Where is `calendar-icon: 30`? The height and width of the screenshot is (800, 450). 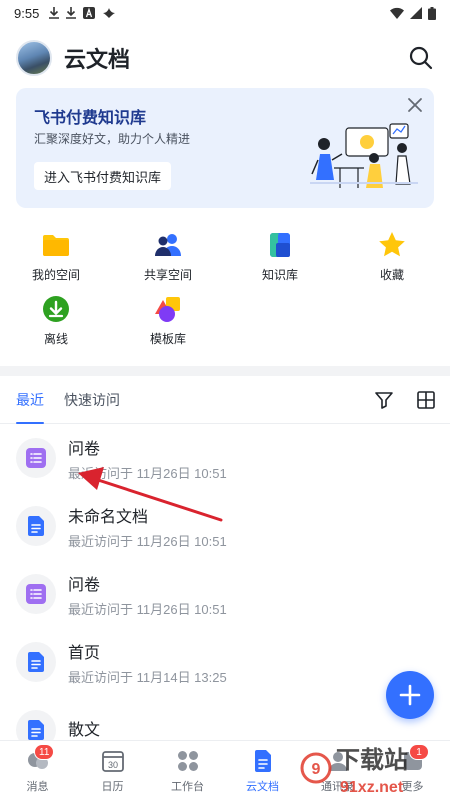 calendar-icon: 30 is located at coordinates (112, 761).